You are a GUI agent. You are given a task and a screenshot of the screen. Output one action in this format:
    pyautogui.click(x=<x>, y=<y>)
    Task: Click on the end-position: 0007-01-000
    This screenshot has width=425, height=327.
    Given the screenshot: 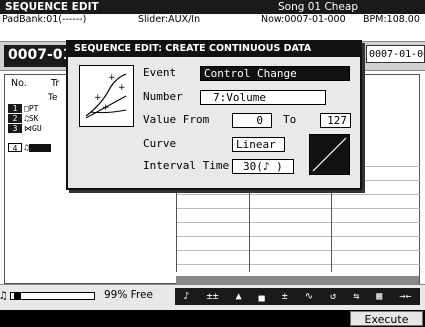 What is the action you would take?
    pyautogui.click(x=395, y=54)
    